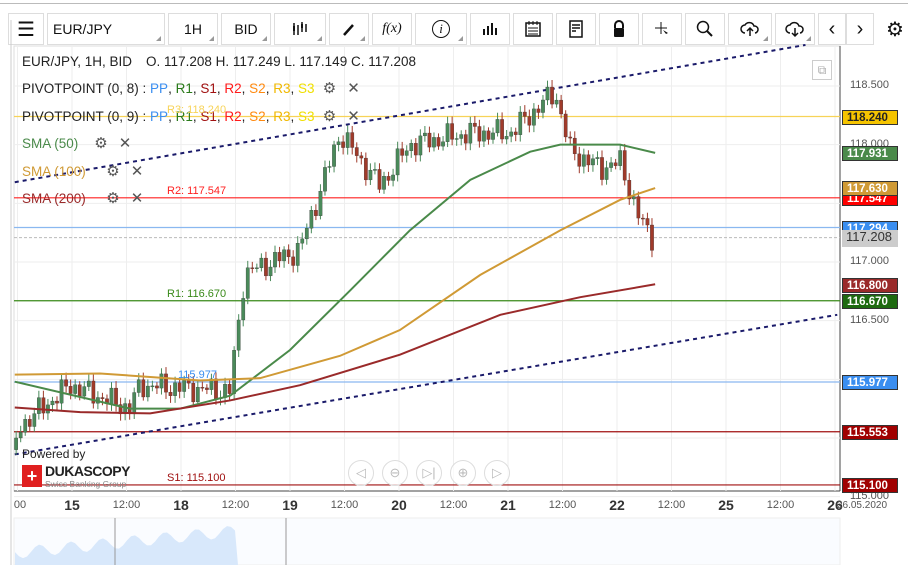 Image resolution: width=908 pixels, height=565 pixels. I want to click on time-axis-label: 12:00, so click(780, 505).